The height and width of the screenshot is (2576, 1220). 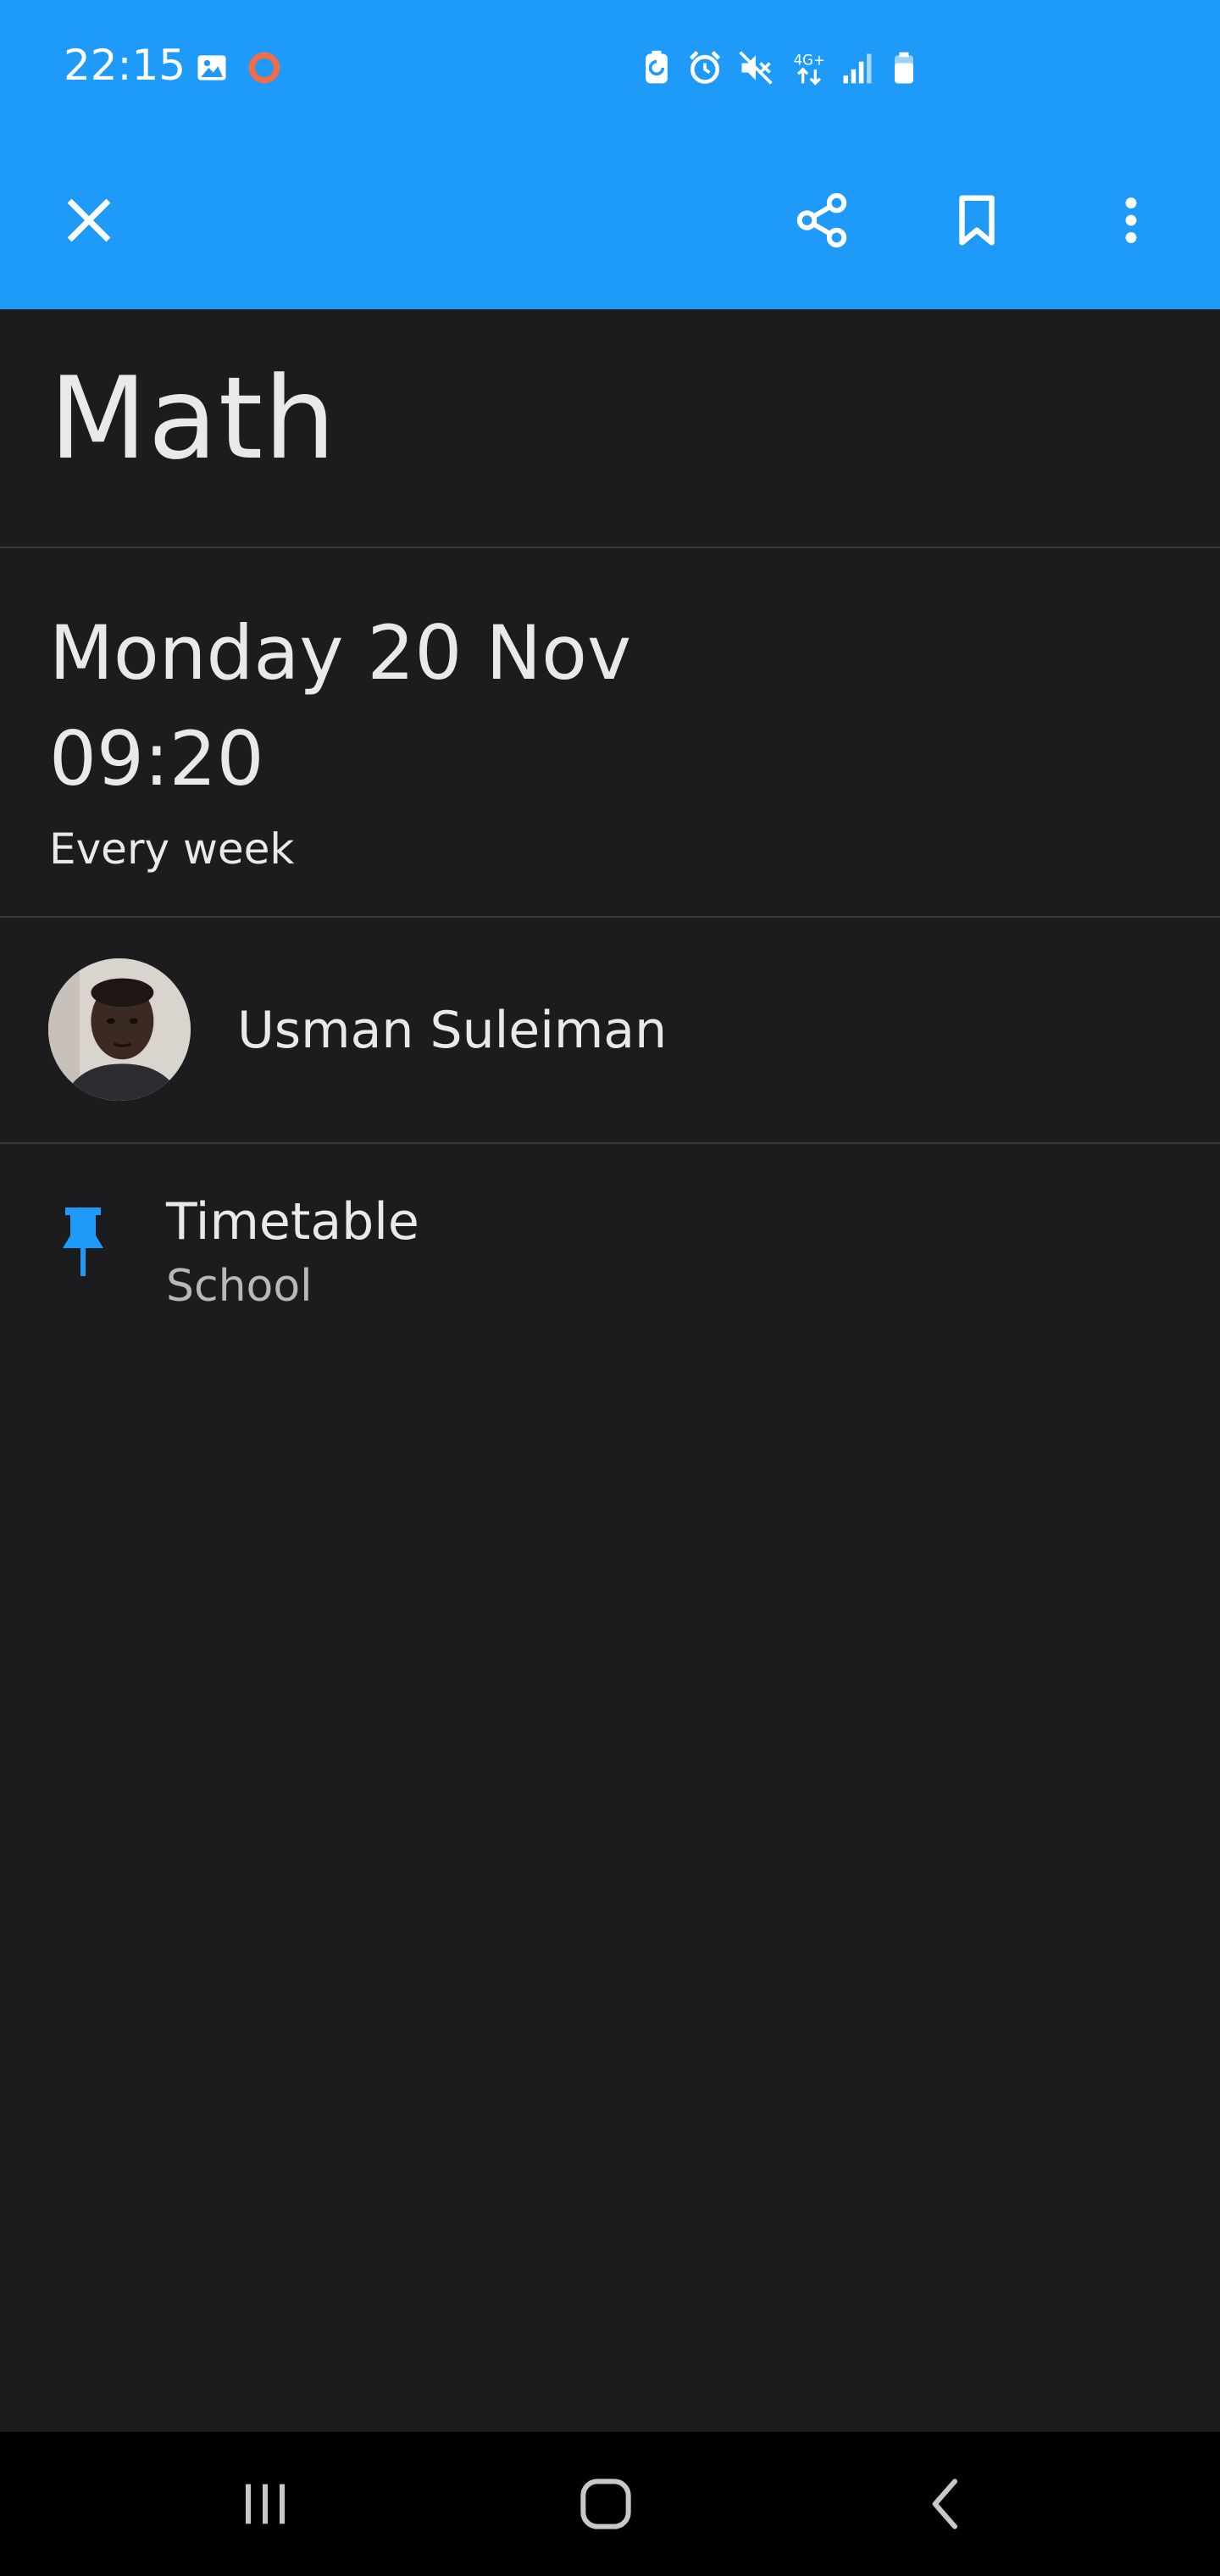 I want to click on more-vertical-icon, so click(x=1131, y=220).